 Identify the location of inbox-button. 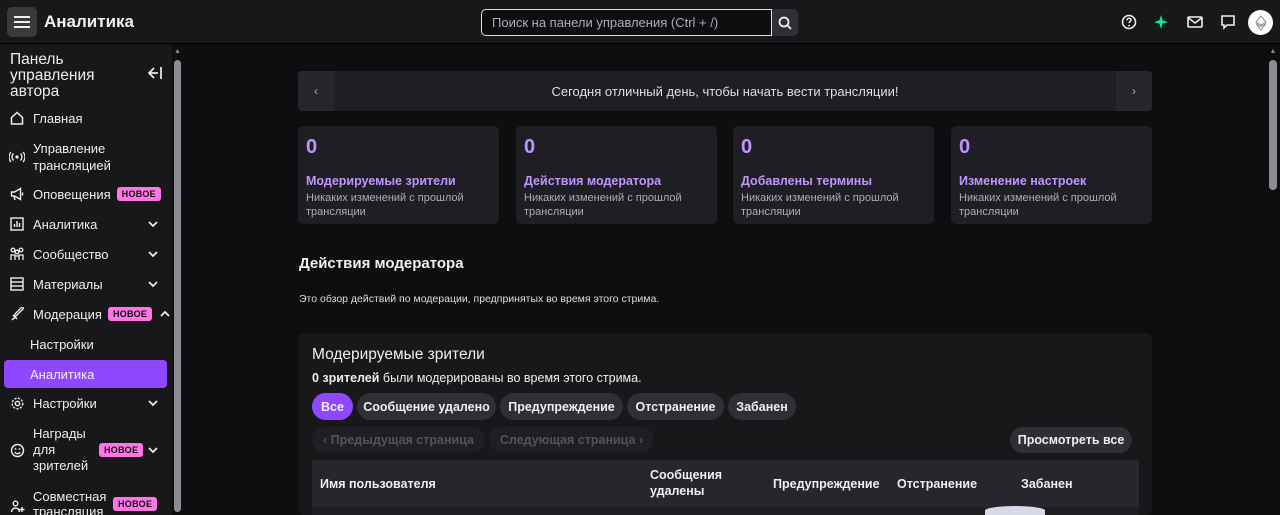
(1195, 22).